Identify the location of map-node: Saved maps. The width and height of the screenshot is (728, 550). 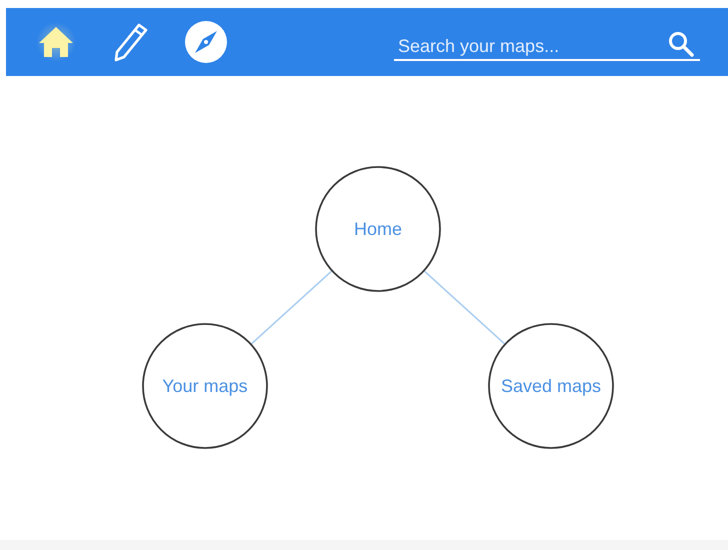
(551, 386).